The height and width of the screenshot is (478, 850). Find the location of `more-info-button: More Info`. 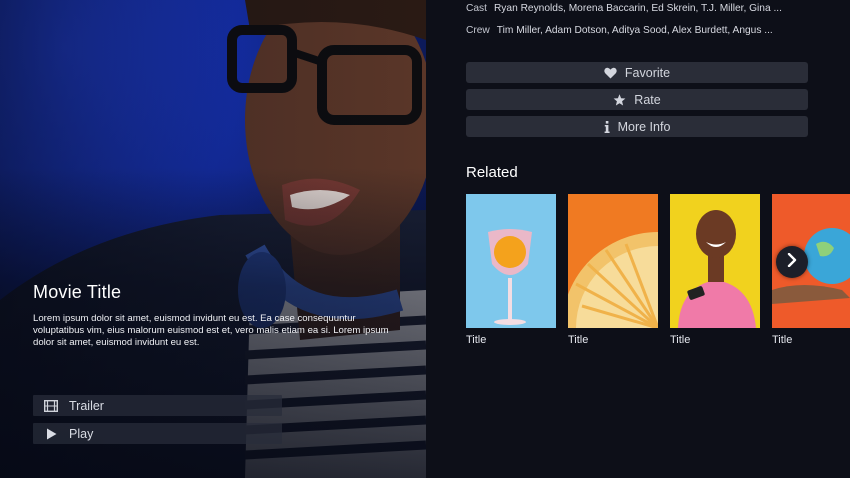

more-info-button: More Info is located at coordinates (637, 126).